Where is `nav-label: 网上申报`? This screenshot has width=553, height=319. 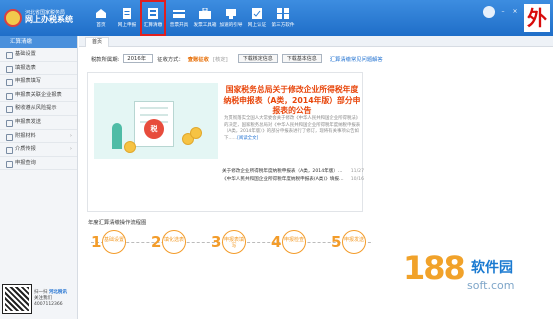 nav-label: 网上申报 is located at coordinates (127, 25).